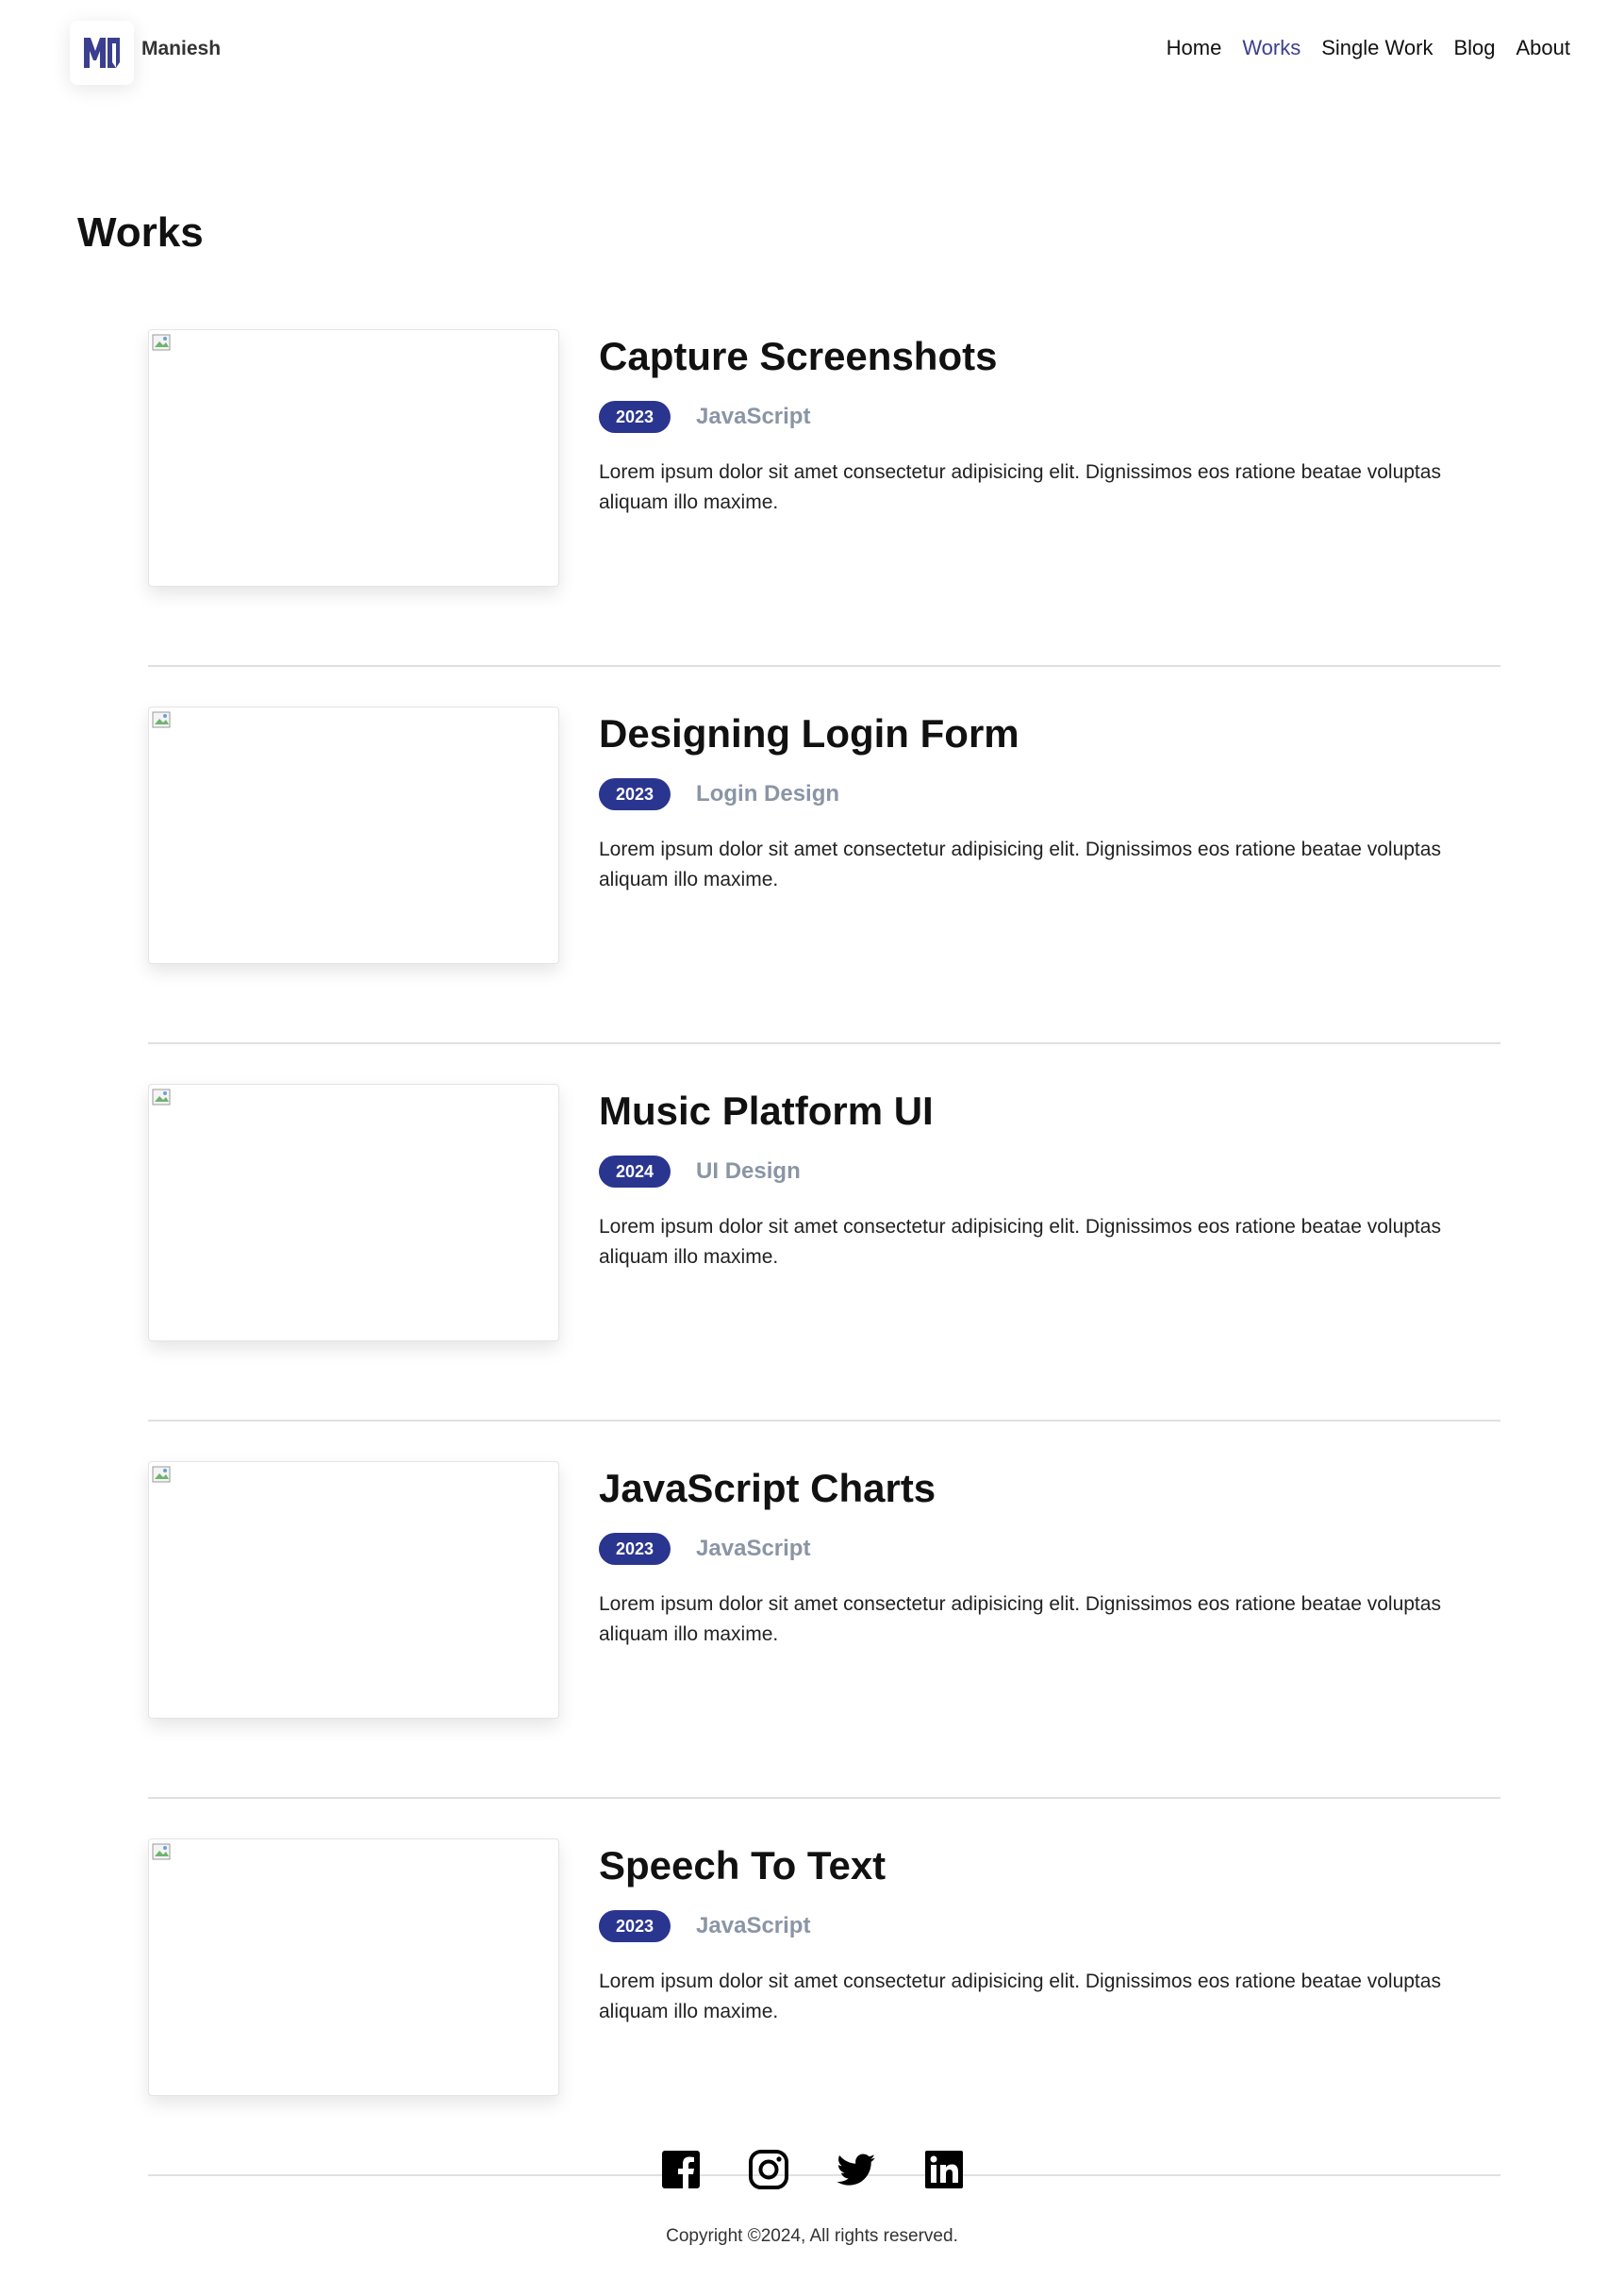  What do you see at coordinates (140, 232) in the screenshot?
I see `page-title: Works` at bounding box center [140, 232].